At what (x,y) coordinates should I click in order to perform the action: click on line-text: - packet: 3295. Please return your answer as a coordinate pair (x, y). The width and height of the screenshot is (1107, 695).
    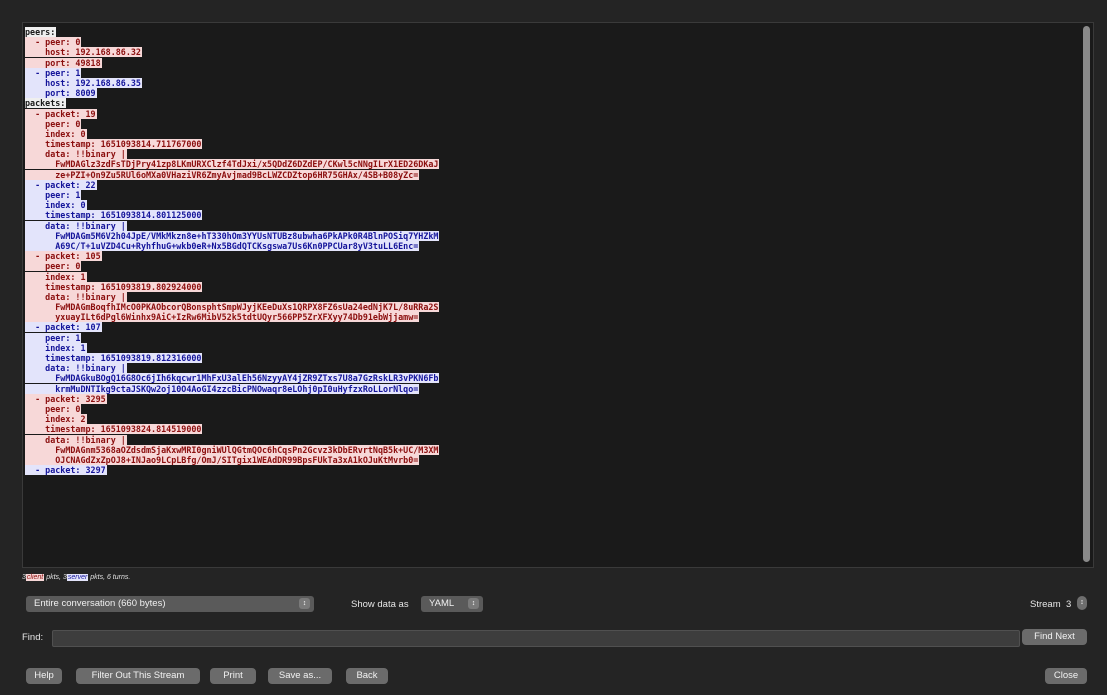
    Looking at the image, I should click on (66, 398).